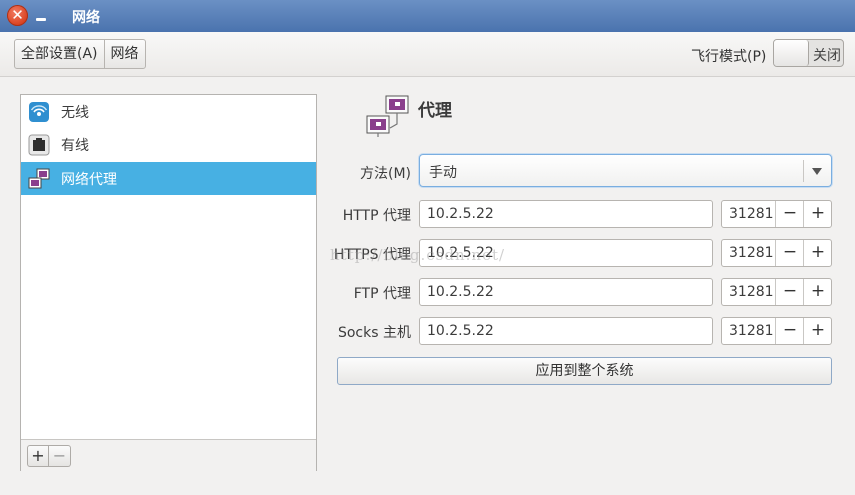  Describe the element at coordinates (827, 56) in the screenshot. I see `airplane-mode-state: 关闭` at that location.